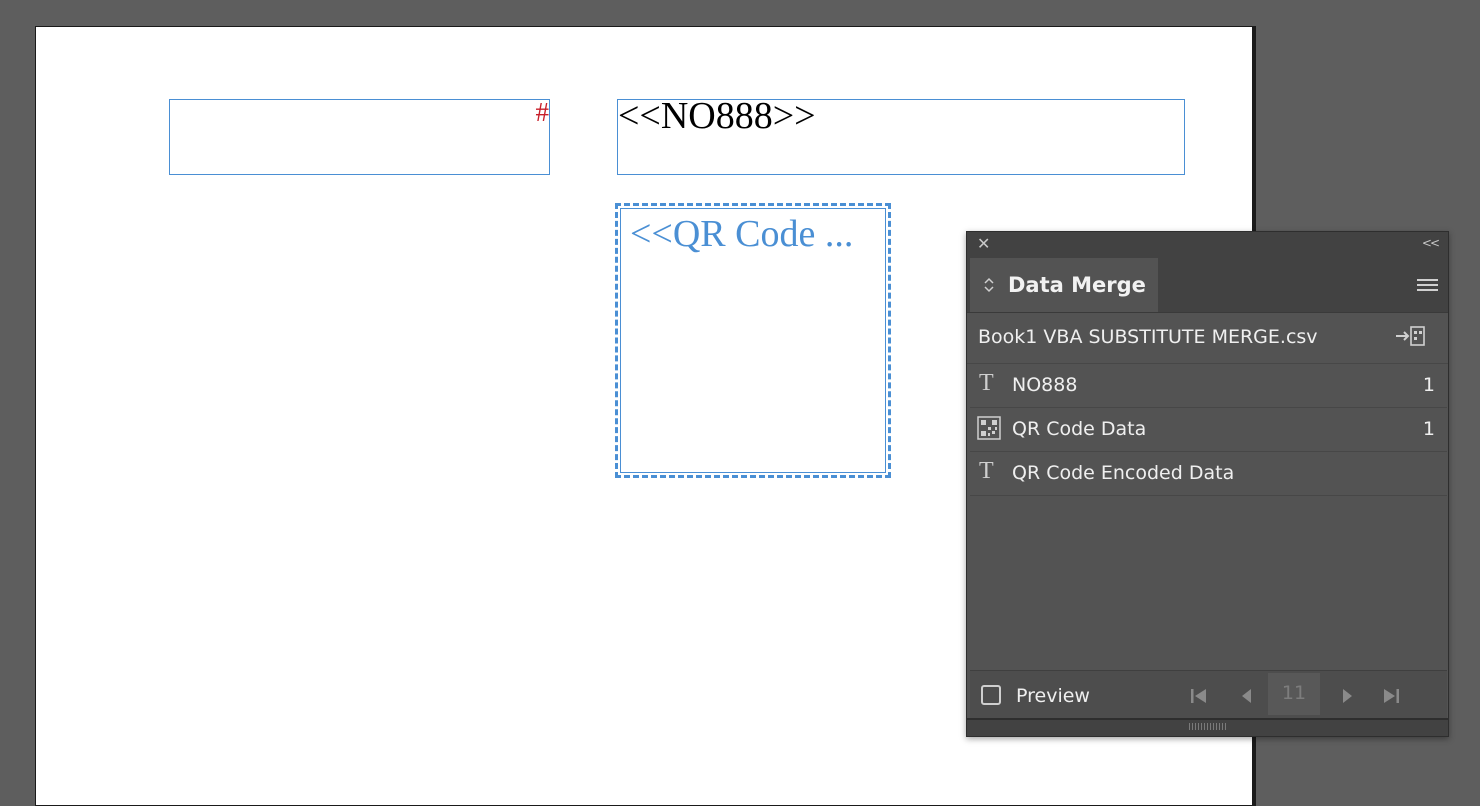 This screenshot has width=1480, height=806. Describe the element at coordinates (989, 428) in the screenshot. I see `image-field-icon` at that location.